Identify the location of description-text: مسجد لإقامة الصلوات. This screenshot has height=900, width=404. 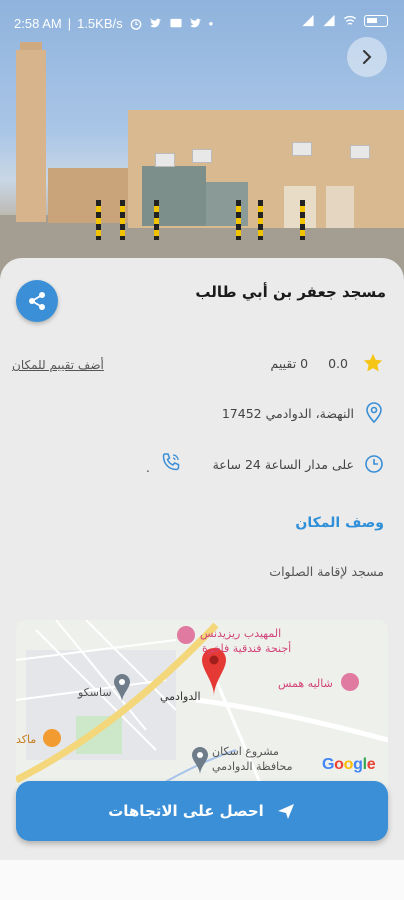
(326, 571).